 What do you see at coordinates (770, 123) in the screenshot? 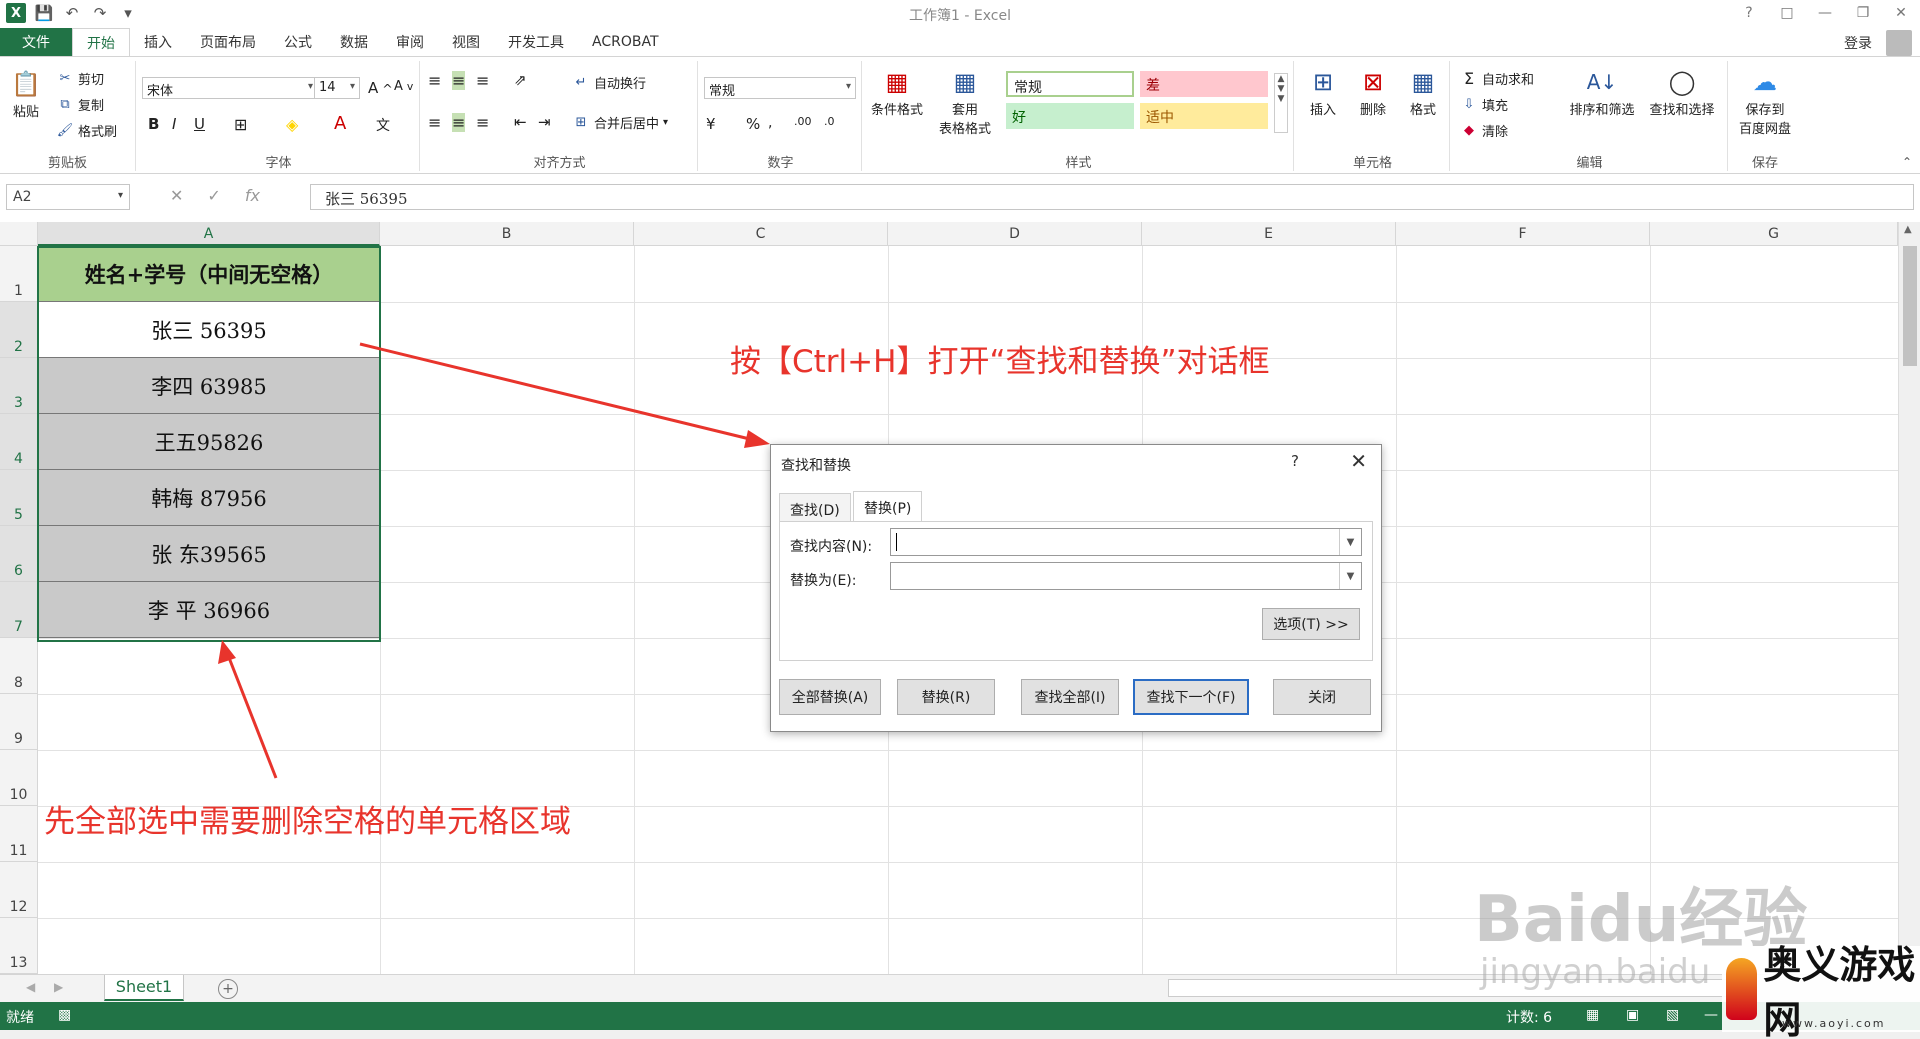
I see `comma-button: ,` at bounding box center [770, 123].